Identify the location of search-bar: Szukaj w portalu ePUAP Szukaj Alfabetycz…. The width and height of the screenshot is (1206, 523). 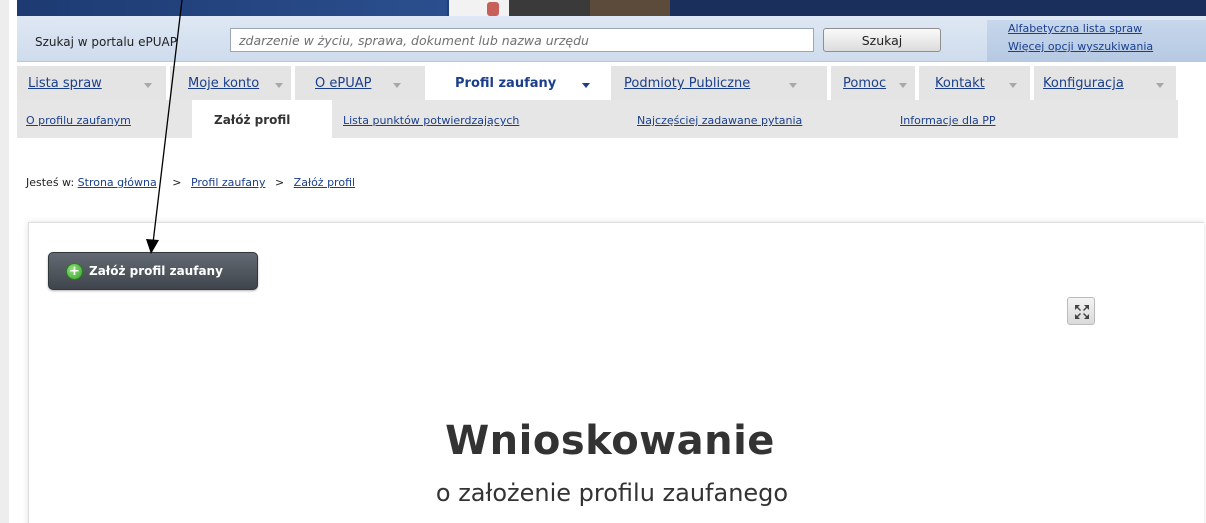
(611, 39).